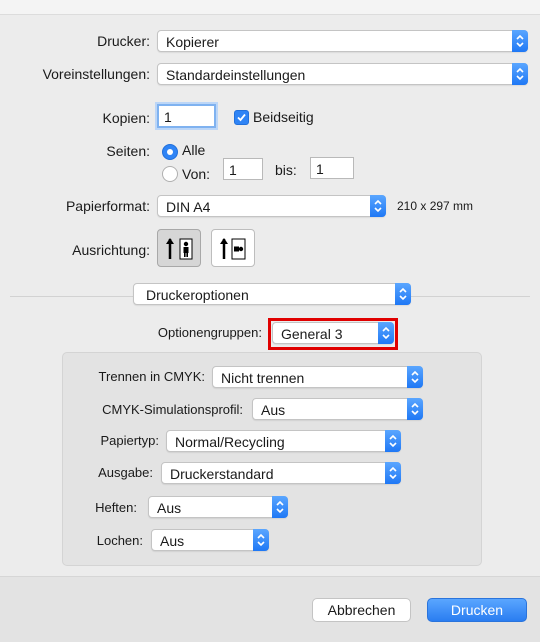 Image resolution: width=540 pixels, height=642 pixels. I want to click on option-popup-ausgabe: Druckerstandard, so click(281, 473).